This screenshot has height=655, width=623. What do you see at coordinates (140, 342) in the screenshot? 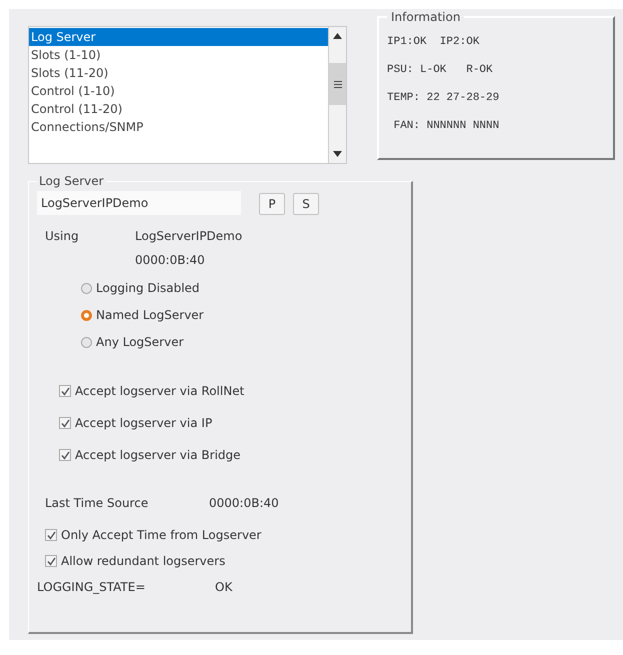
I see `option-label: Any LogServer` at bounding box center [140, 342].